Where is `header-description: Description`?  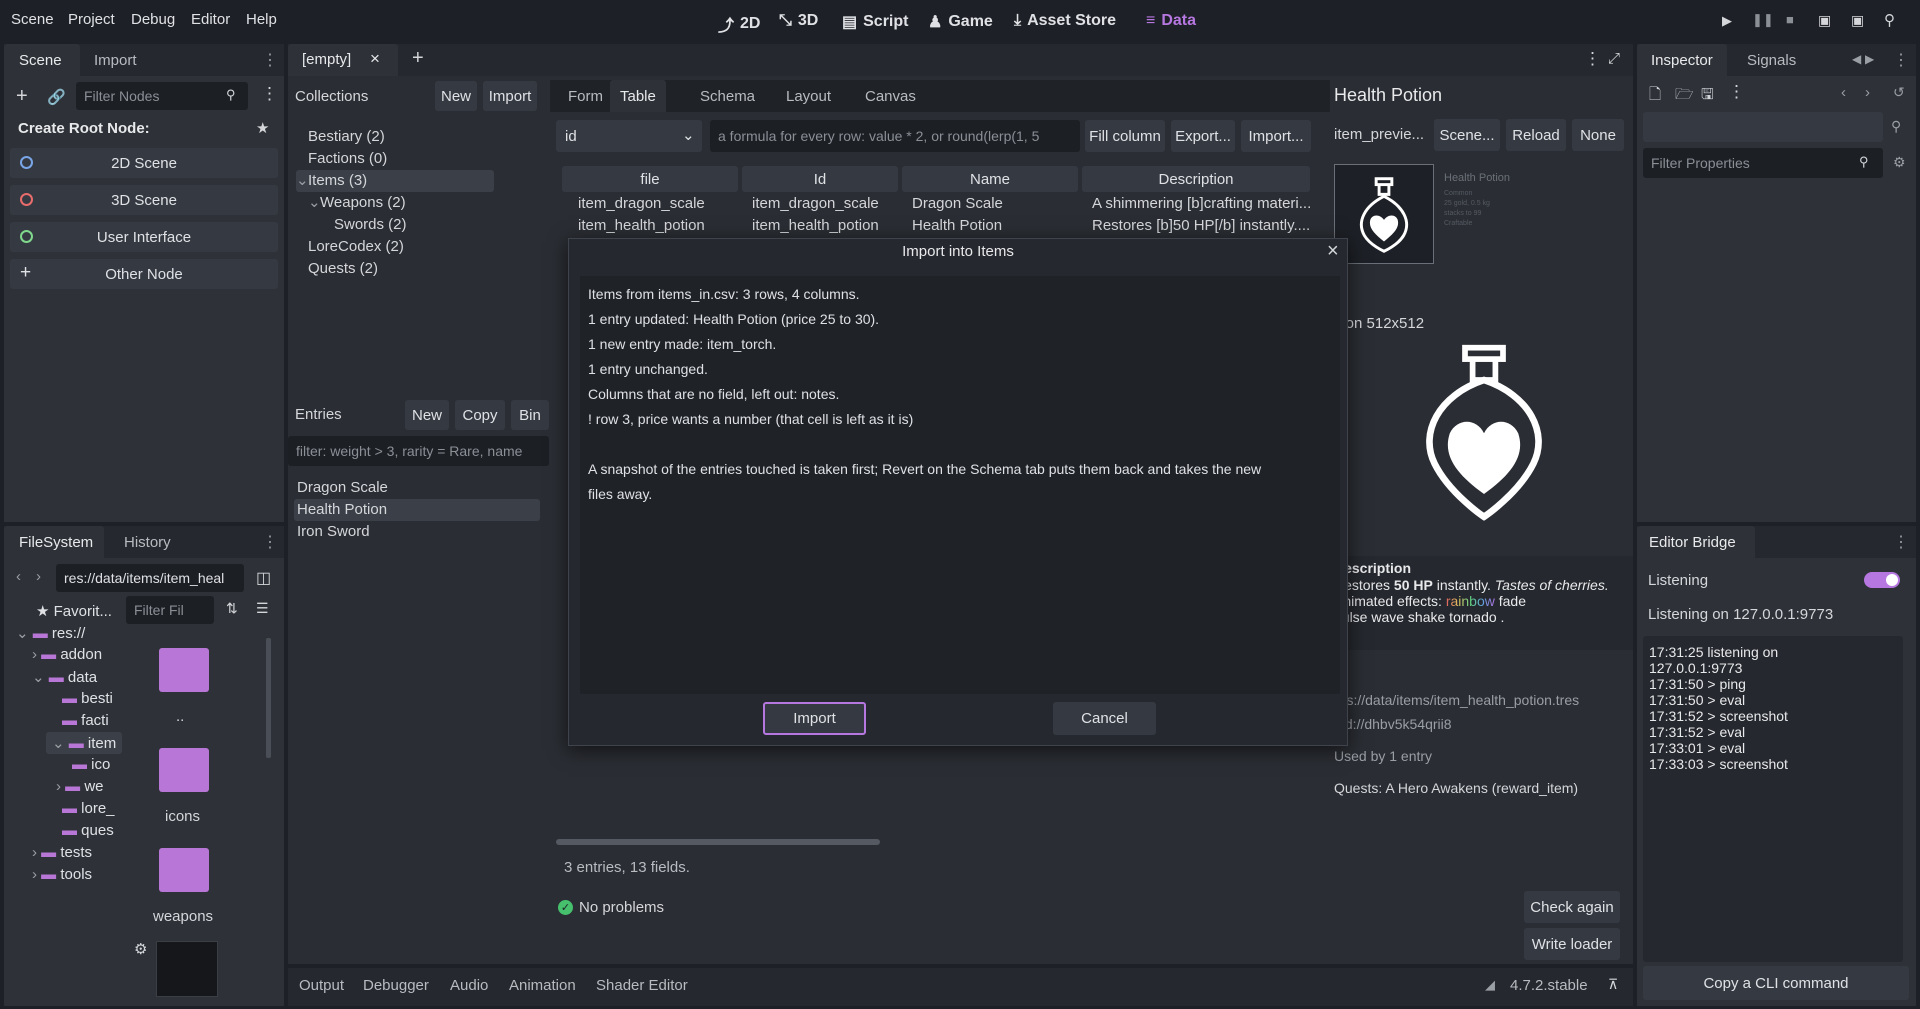 header-description: Description is located at coordinates (1196, 179).